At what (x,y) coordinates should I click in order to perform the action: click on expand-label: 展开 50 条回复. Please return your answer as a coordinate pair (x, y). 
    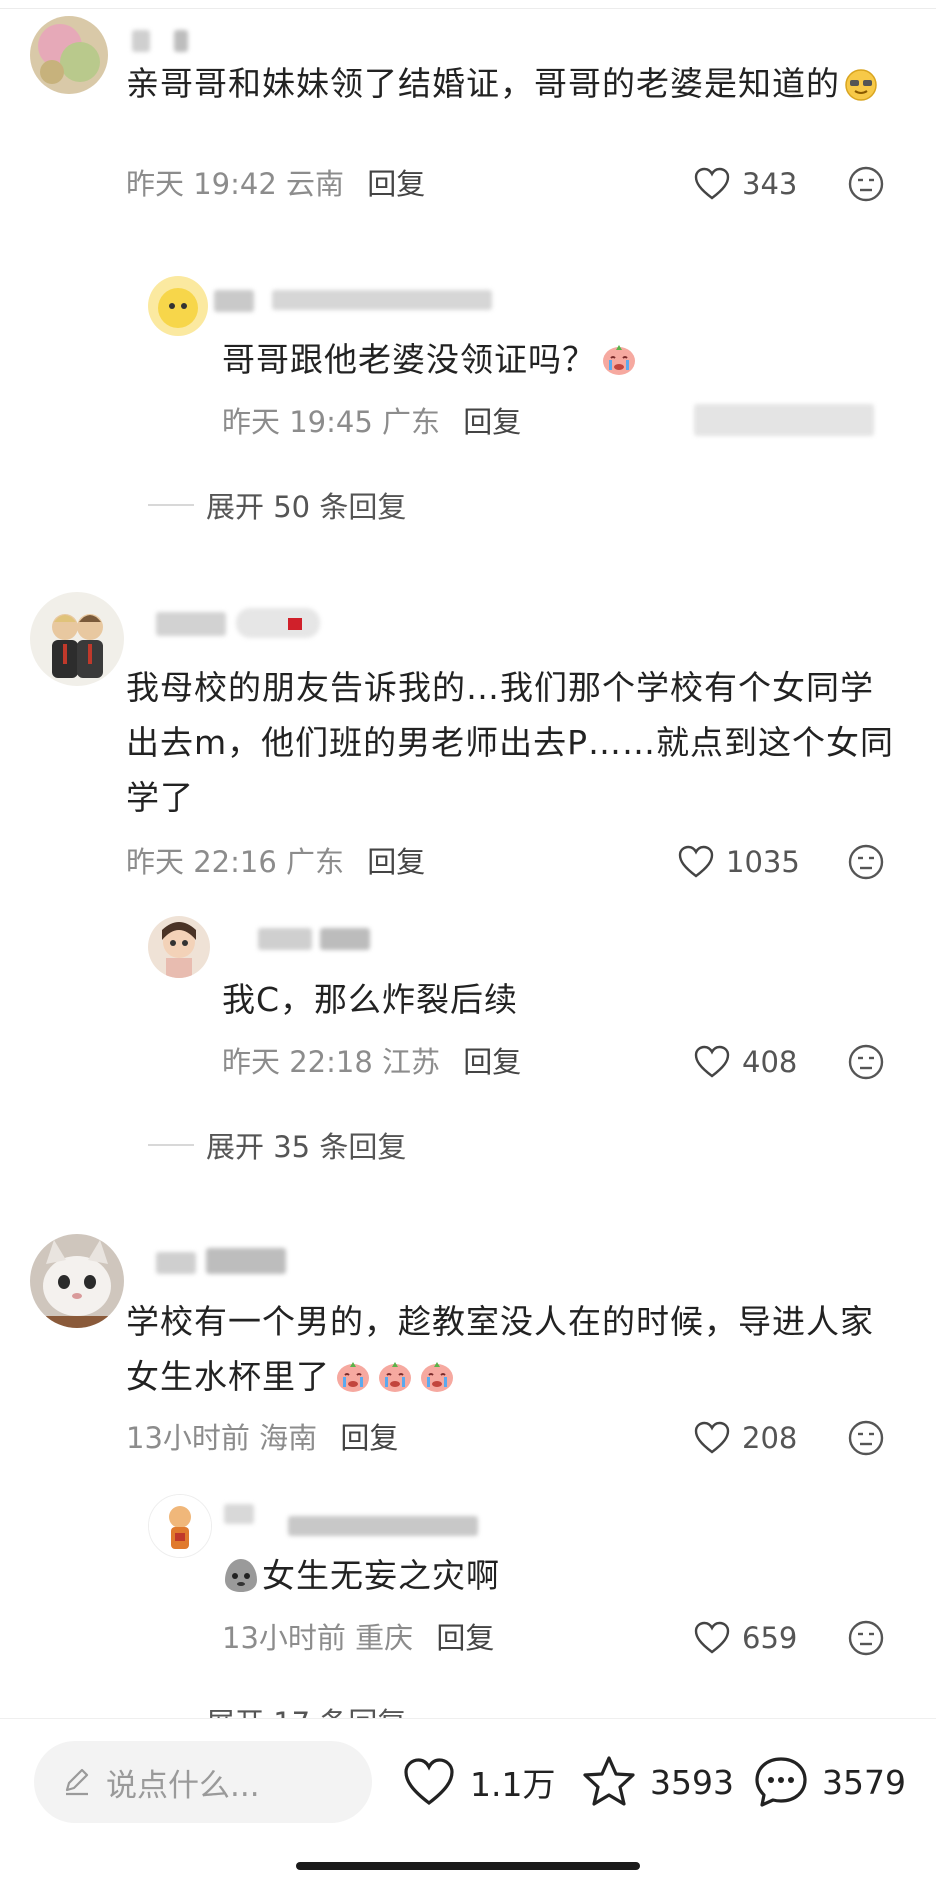
    Looking at the image, I should click on (306, 507).